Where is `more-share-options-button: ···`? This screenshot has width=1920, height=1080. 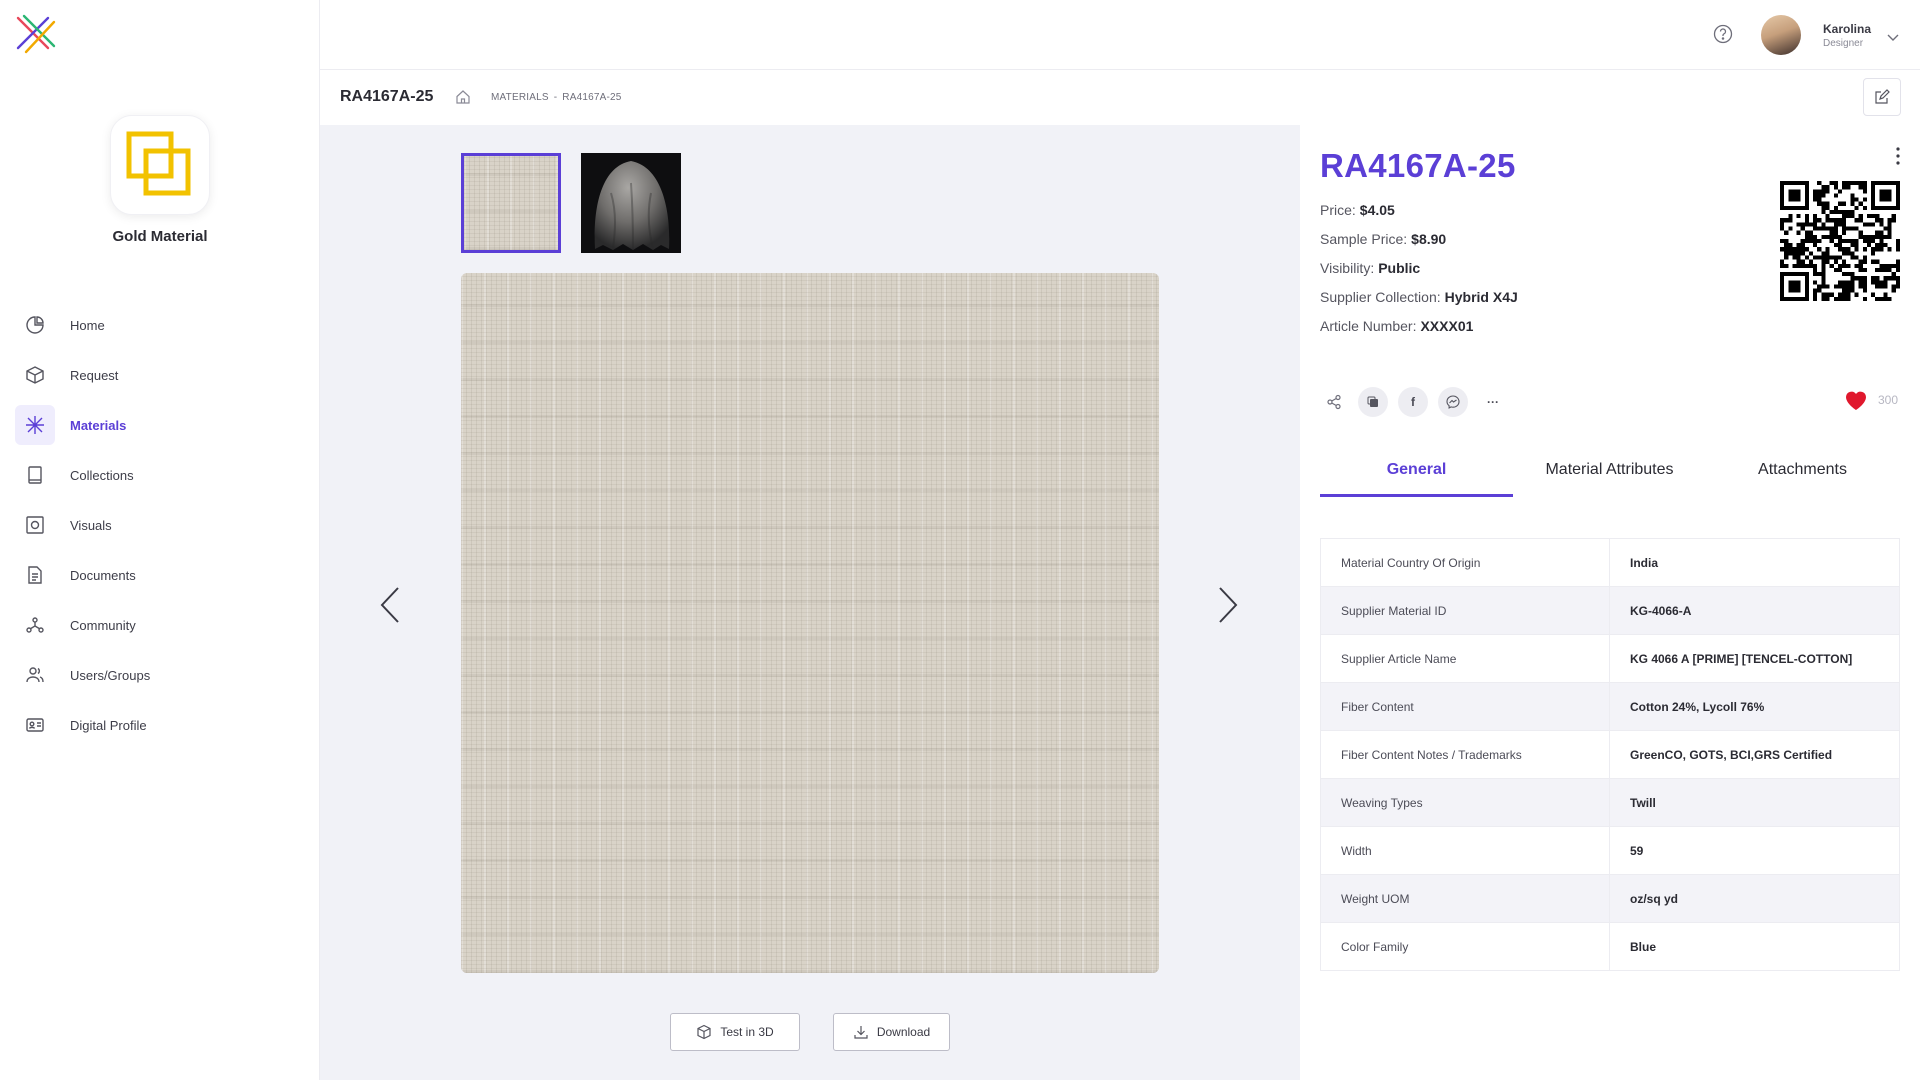 more-share-options-button: ··· is located at coordinates (1493, 402).